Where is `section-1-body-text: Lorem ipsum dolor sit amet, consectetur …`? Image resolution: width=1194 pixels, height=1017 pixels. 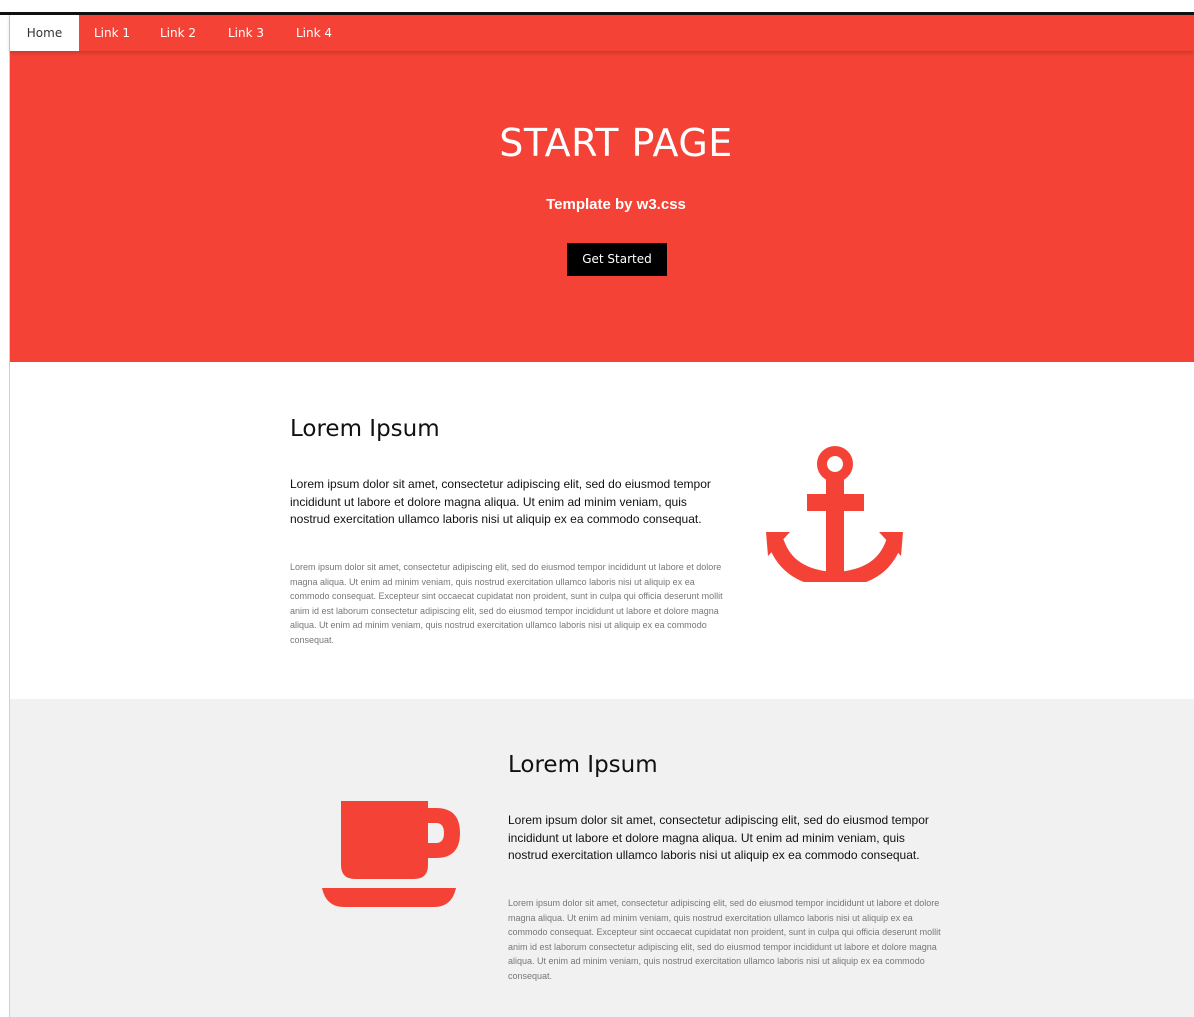
section-1-body-text: Lorem ipsum dolor sit amet, consectetur … is located at coordinates (506, 603).